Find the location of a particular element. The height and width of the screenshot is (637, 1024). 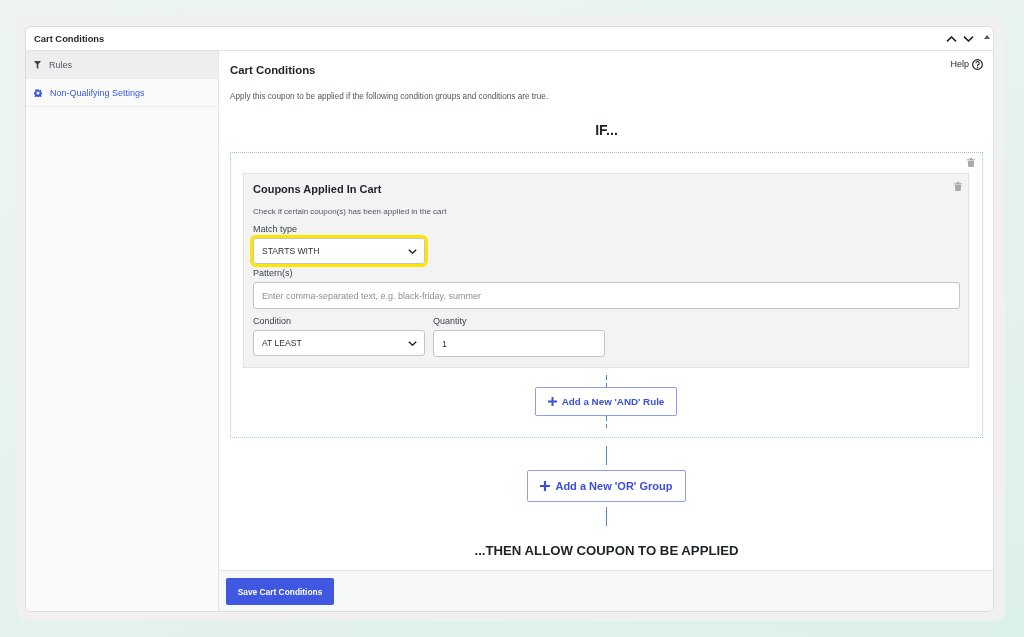

sidebar-tab: Rules is located at coordinates (122, 65).